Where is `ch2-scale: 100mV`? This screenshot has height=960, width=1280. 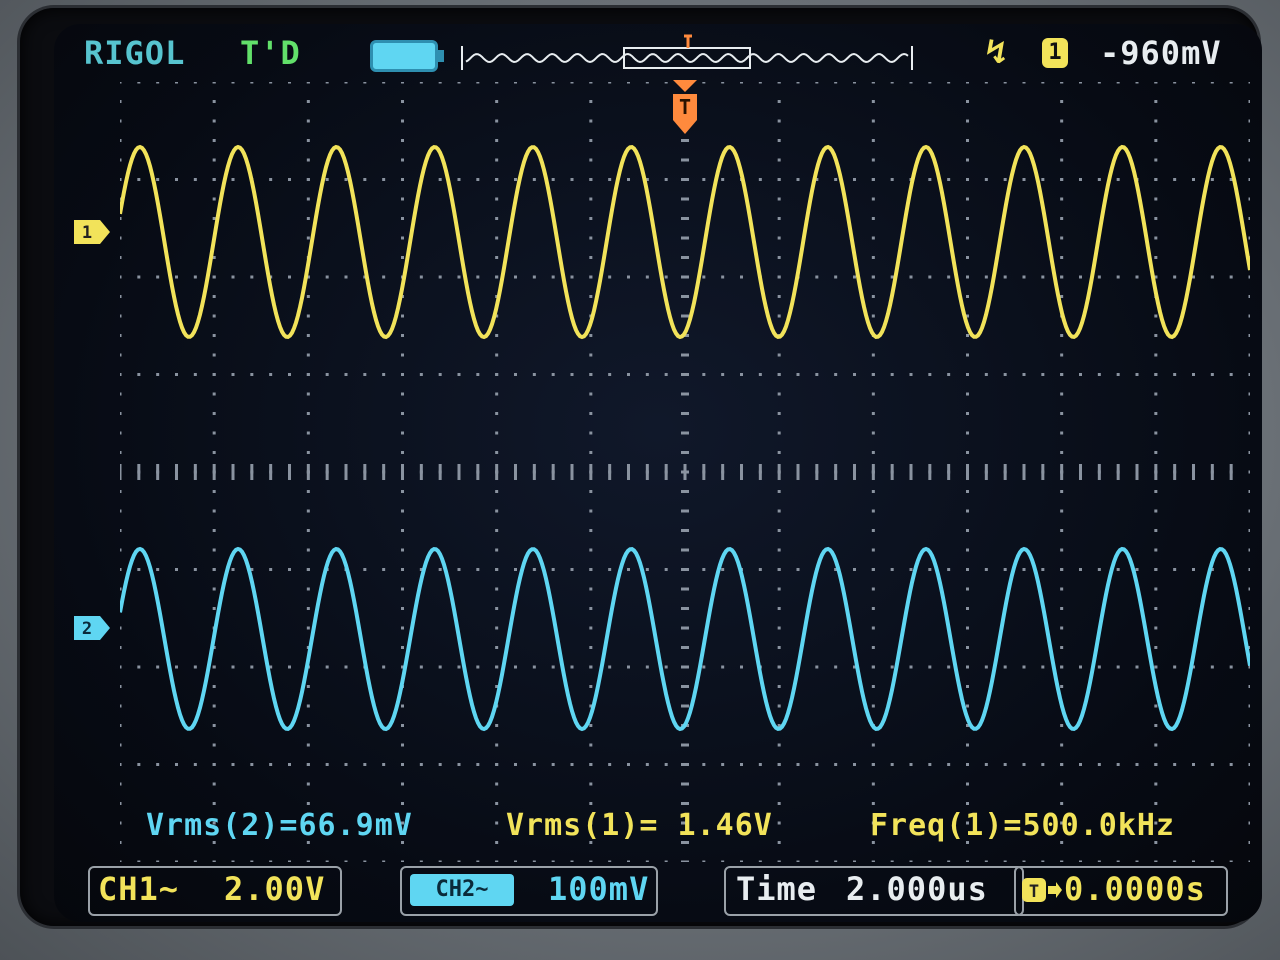 ch2-scale: 100mV is located at coordinates (599, 889).